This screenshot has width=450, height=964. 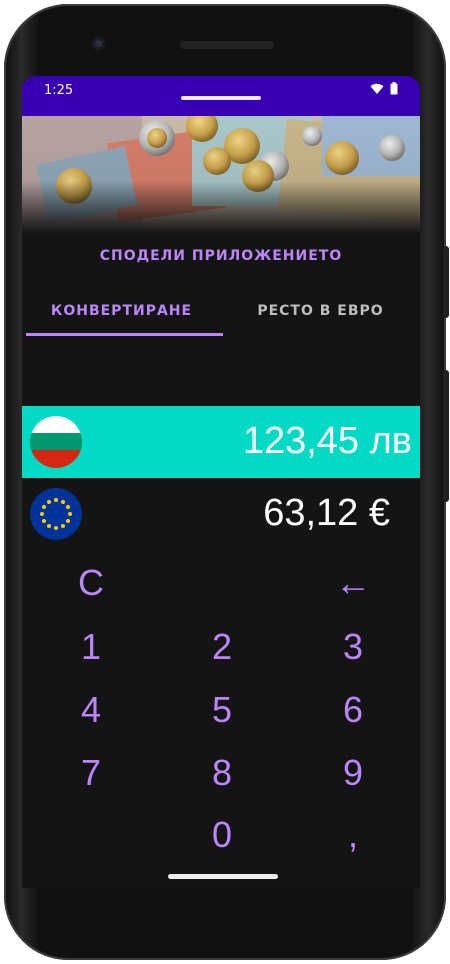 What do you see at coordinates (377, 88) in the screenshot?
I see `wifi-icon` at bounding box center [377, 88].